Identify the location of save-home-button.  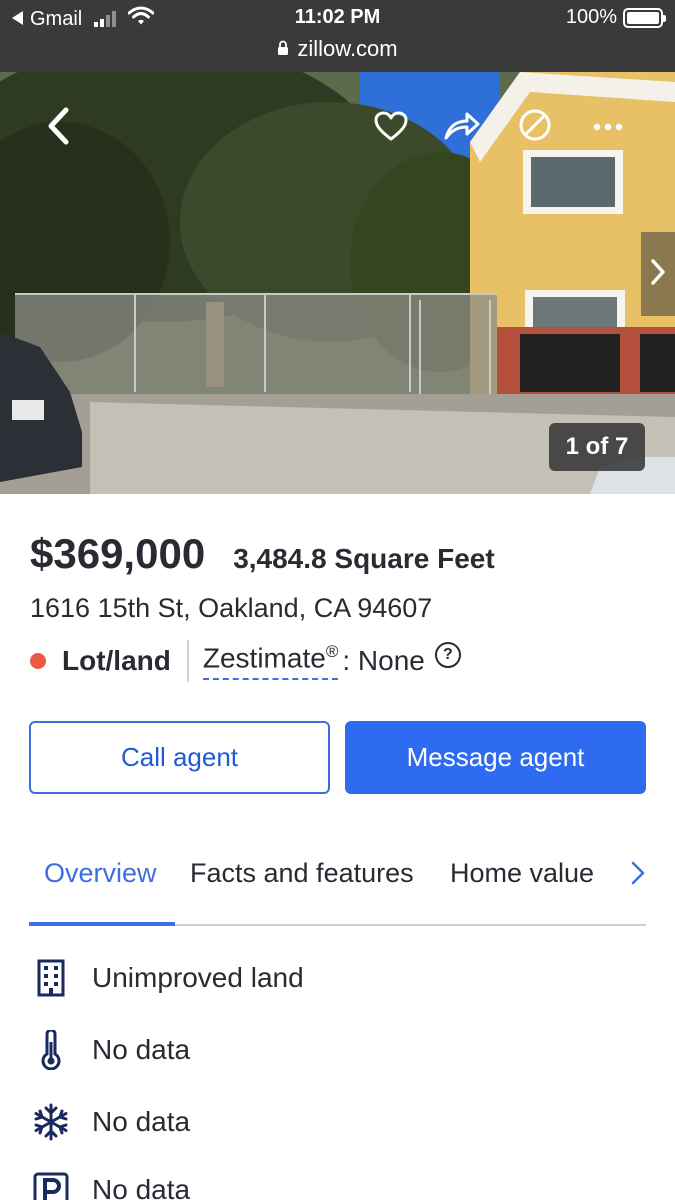
(391, 128).